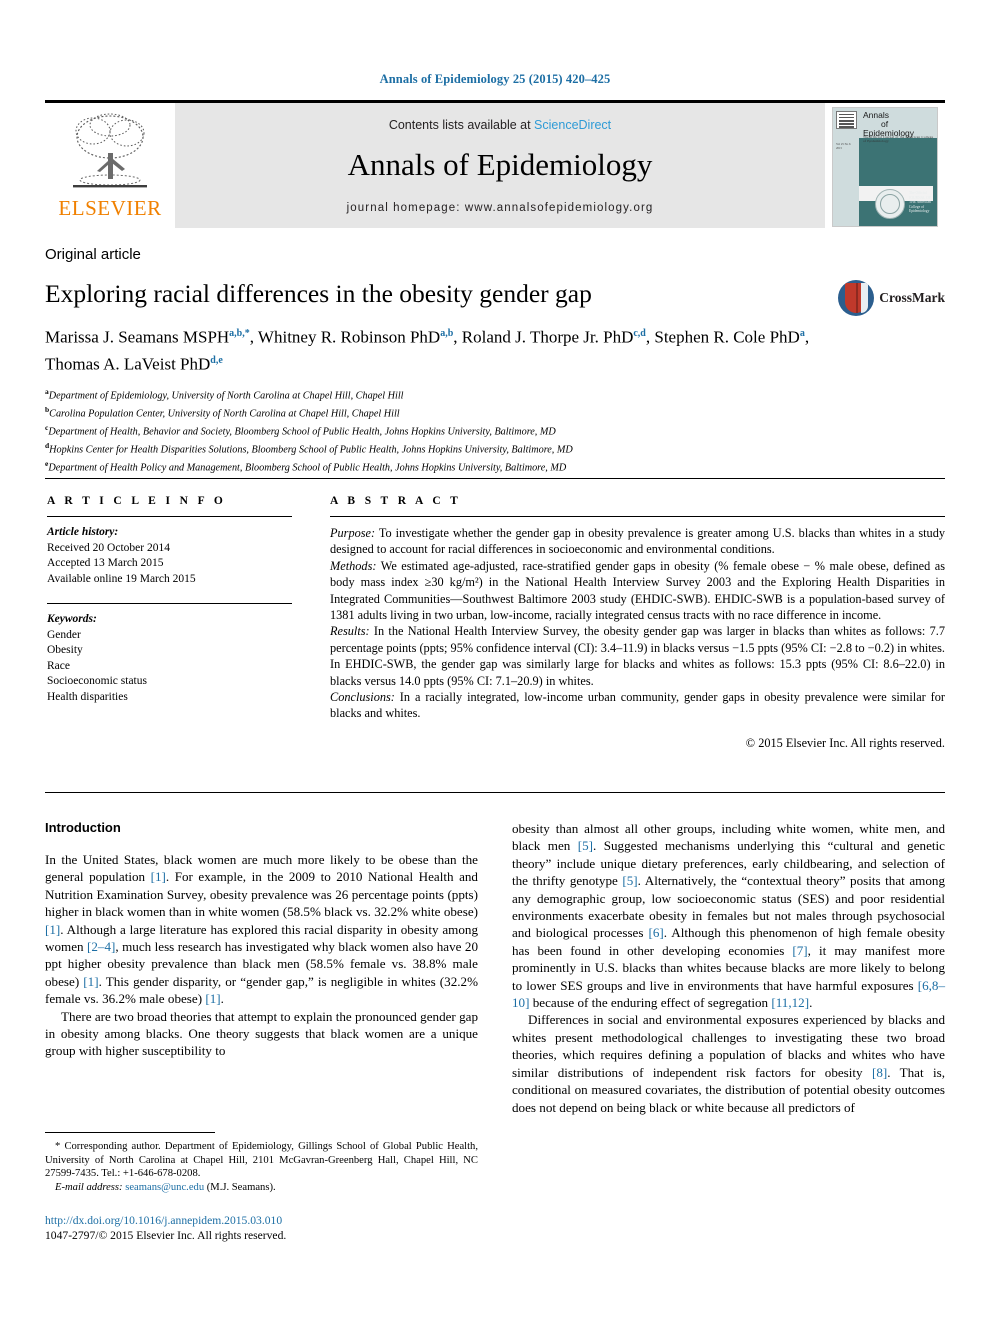 This screenshot has height=1320, width=990. Describe the element at coordinates (121, 578) in the screenshot. I see `article-history-item: Available online 19 March 2015` at that location.